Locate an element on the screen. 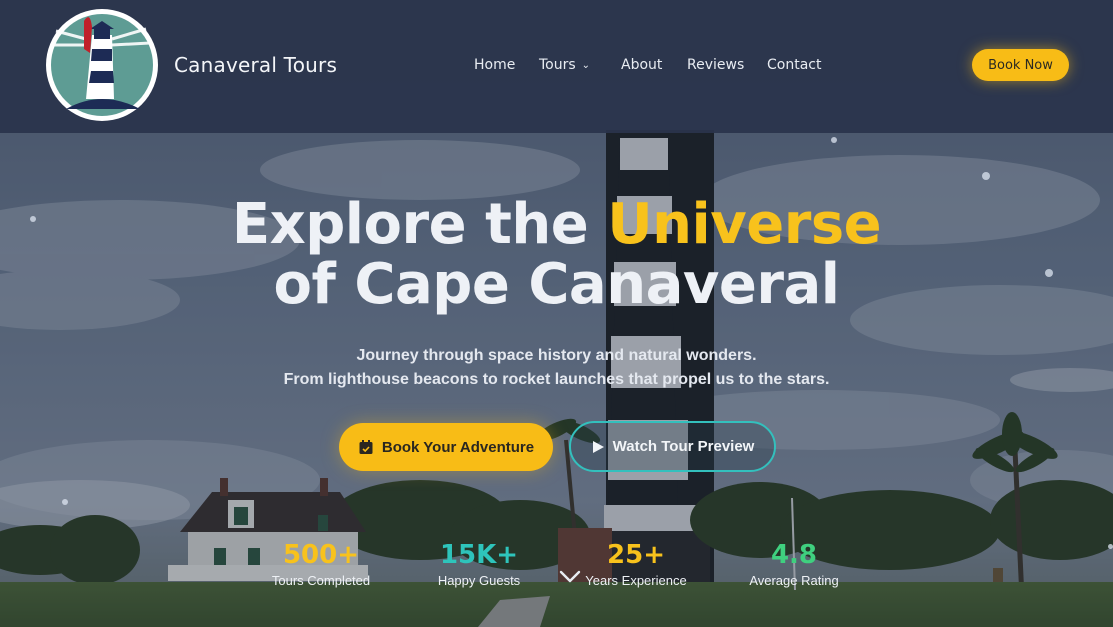  nav-reviews-link: Reviews is located at coordinates (715, 65).